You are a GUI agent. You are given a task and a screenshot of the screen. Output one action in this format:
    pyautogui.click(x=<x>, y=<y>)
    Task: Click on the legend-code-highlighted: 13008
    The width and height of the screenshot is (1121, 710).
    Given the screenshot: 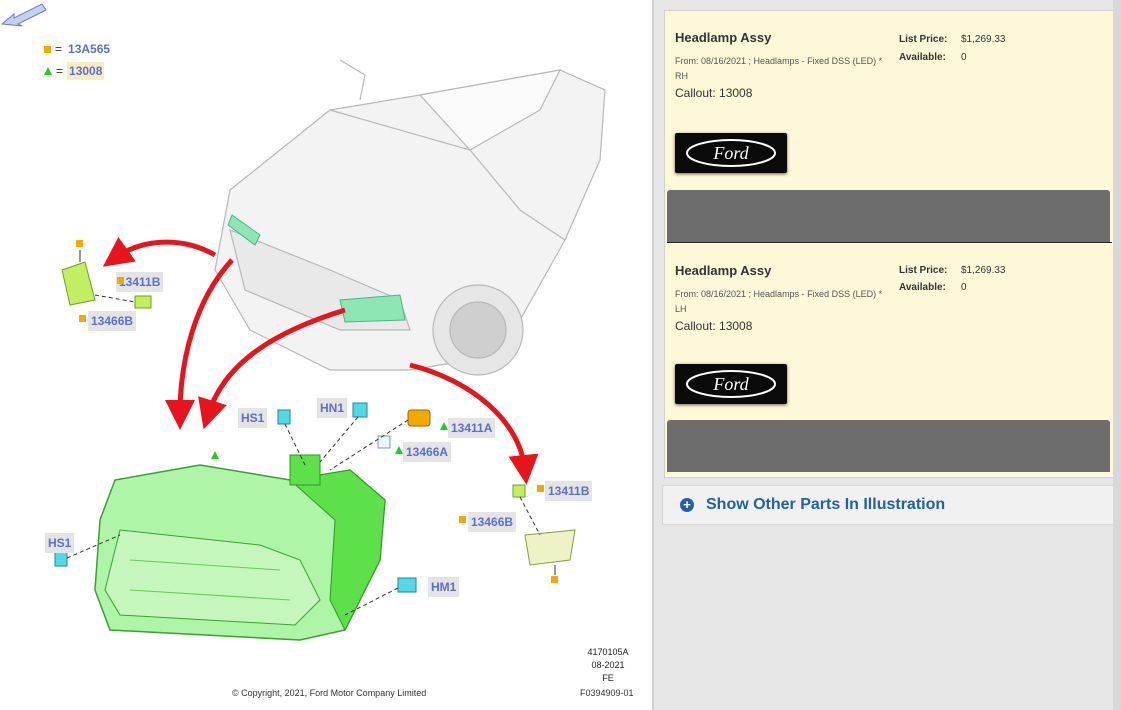 What is the action you would take?
    pyautogui.click(x=86, y=71)
    